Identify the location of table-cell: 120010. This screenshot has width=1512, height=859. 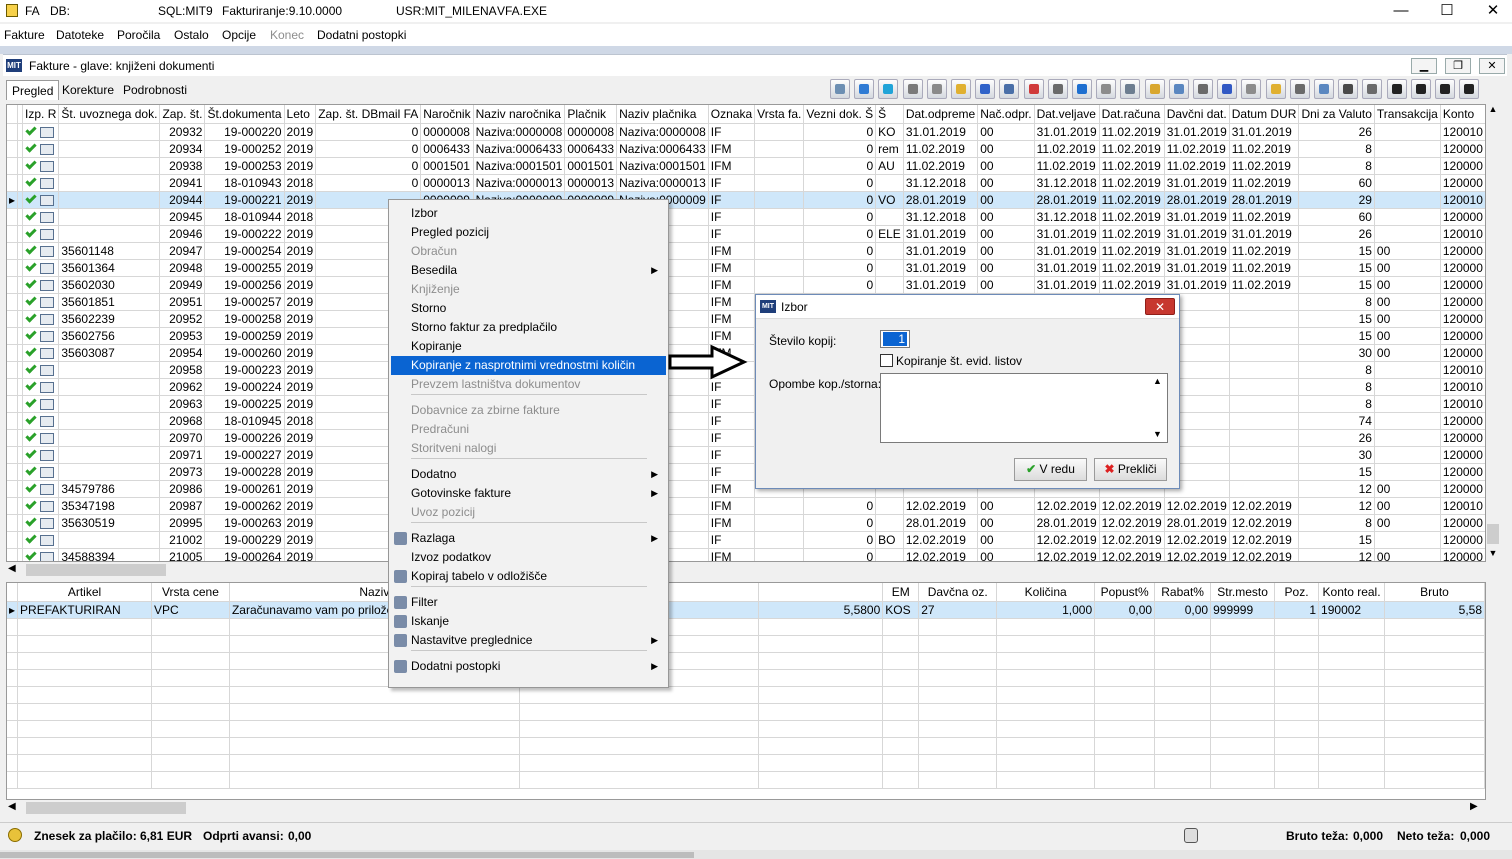
(1462, 234).